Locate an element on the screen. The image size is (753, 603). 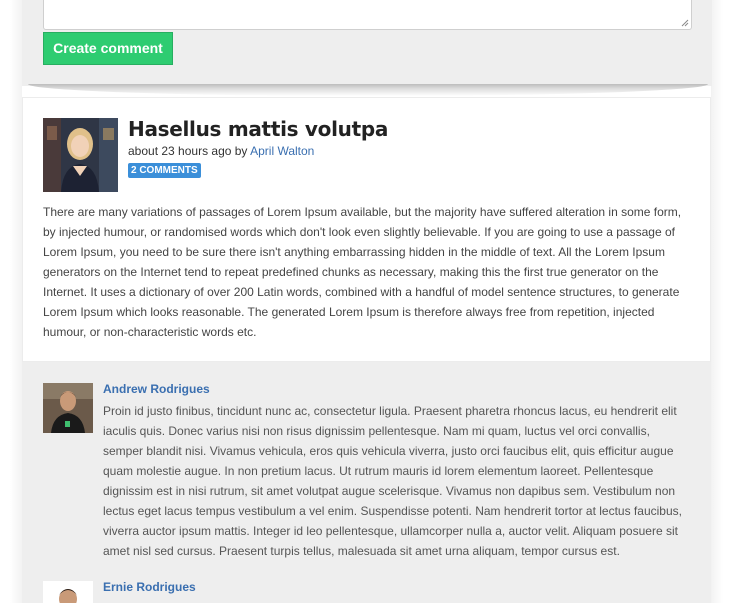
commenter-name-link: Andrew Rodrigues is located at coordinates (156, 389).